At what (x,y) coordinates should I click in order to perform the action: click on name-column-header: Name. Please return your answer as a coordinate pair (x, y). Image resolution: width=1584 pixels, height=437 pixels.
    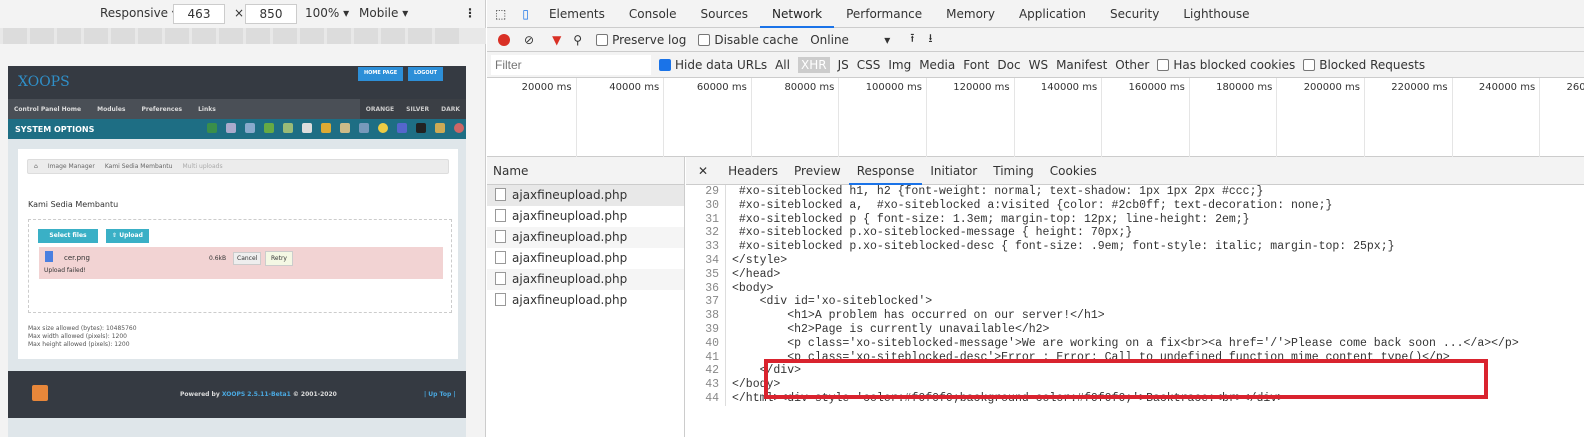
    Looking at the image, I should click on (585, 171).